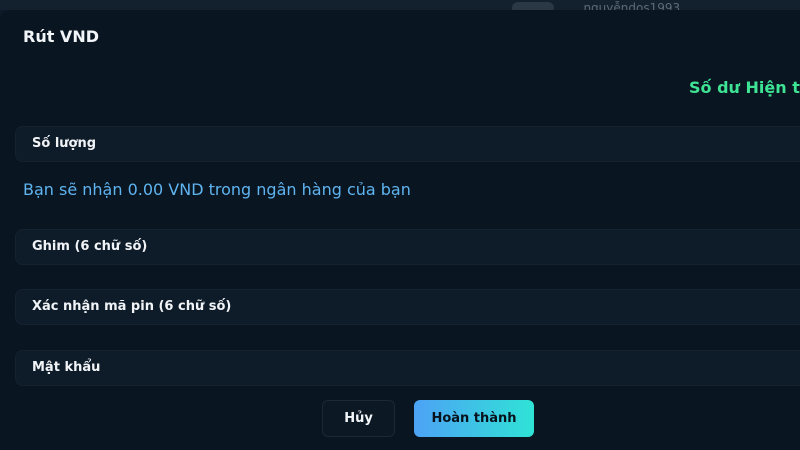 The image size is (800, 450). Describe the element at coordinates (132, 306) in the screenshot. I see `confirm-pin-field-label: Xác nhận mã pin (6 chữ số)` at that location.